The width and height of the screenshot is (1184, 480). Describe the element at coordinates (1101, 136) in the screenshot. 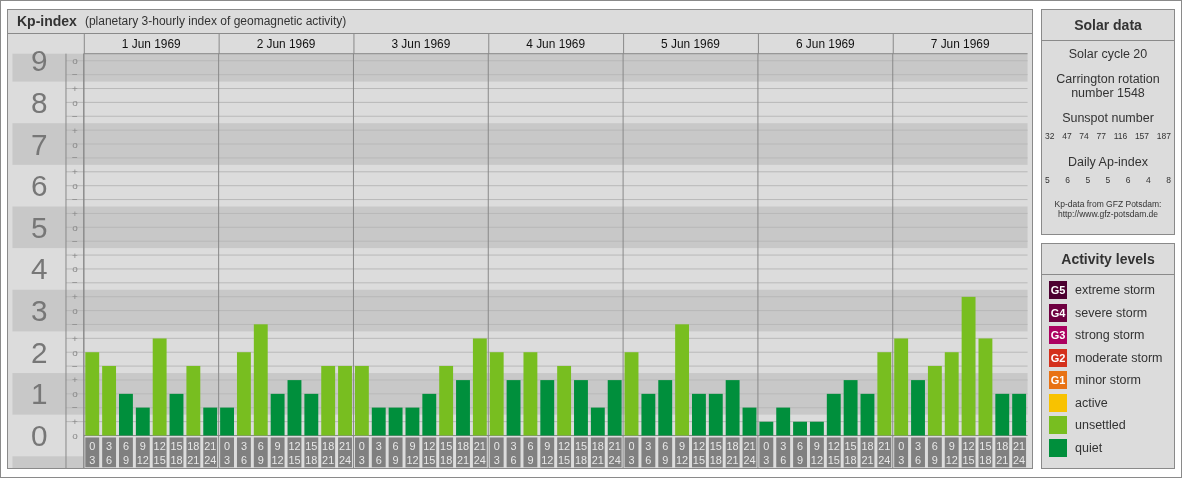

I see `sunspot-value: 77` at that location.